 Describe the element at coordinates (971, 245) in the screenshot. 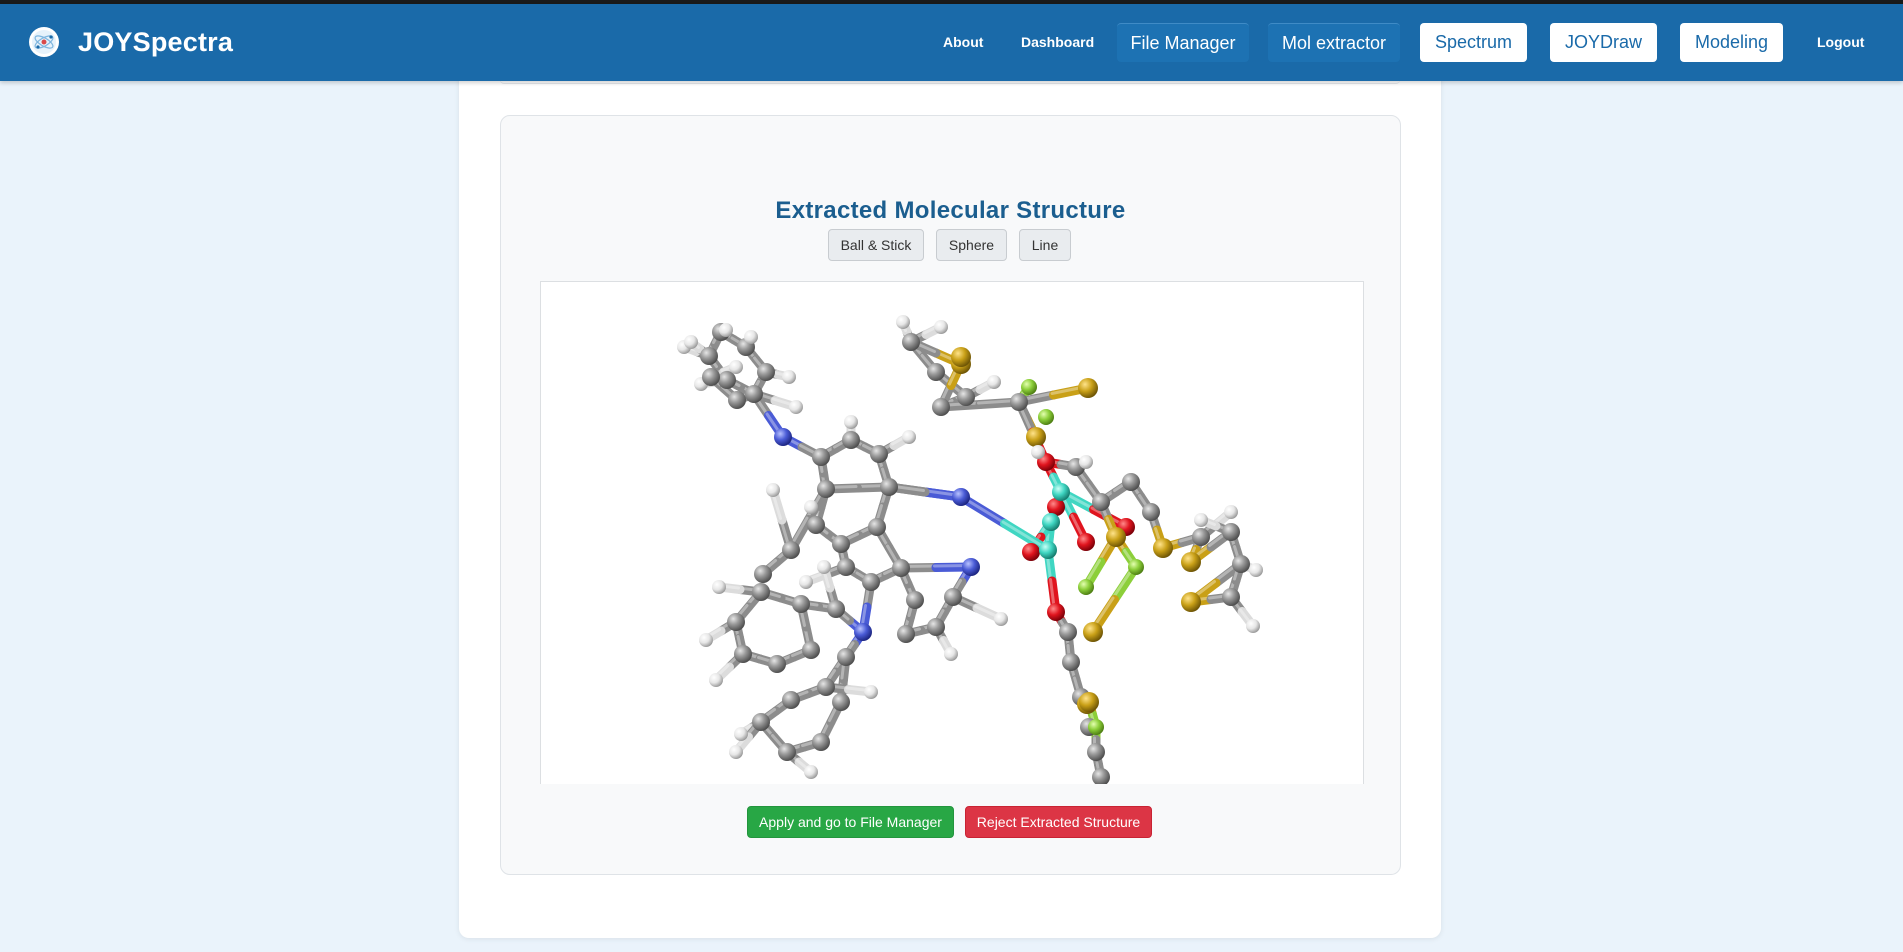

I see `sphere-button: Sphere` at that location.